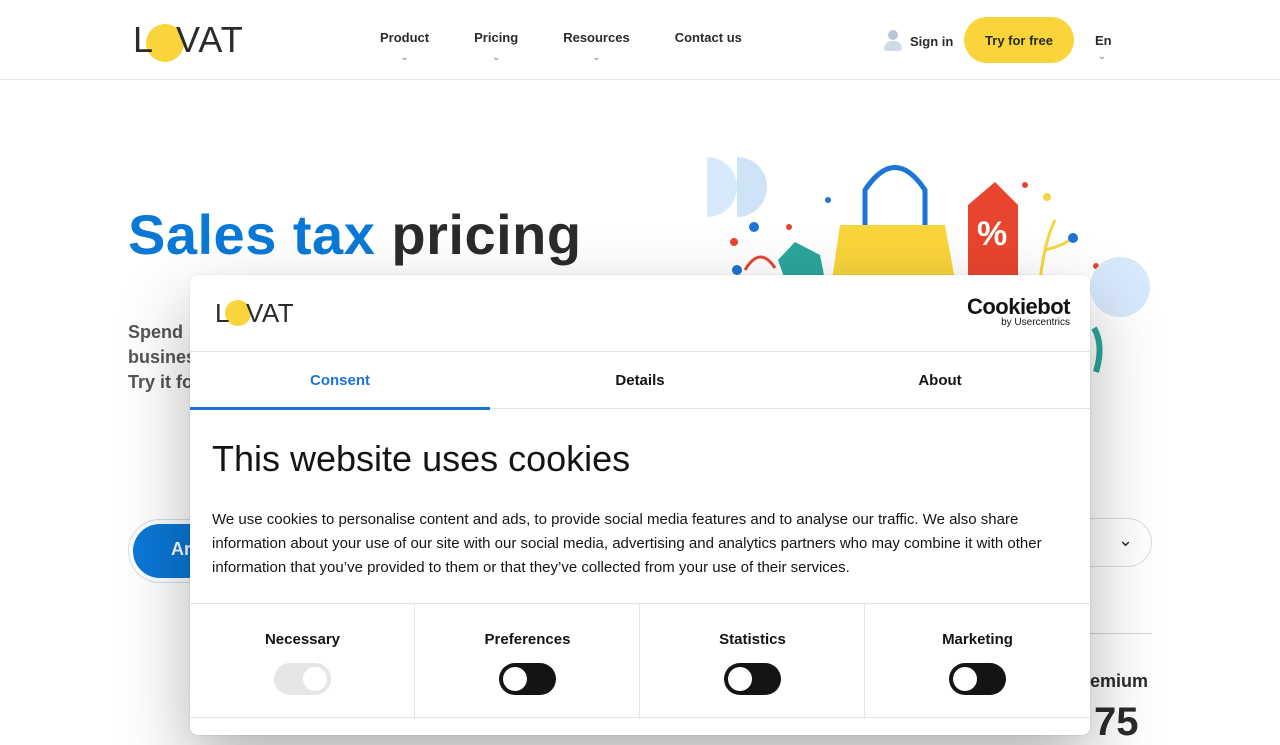 The height and width of the screenshot is (745, 1280). What do you see at coordinates (977, 679) in the screenshot?
I see `marketing-switch` at bounding box center [977, 679].